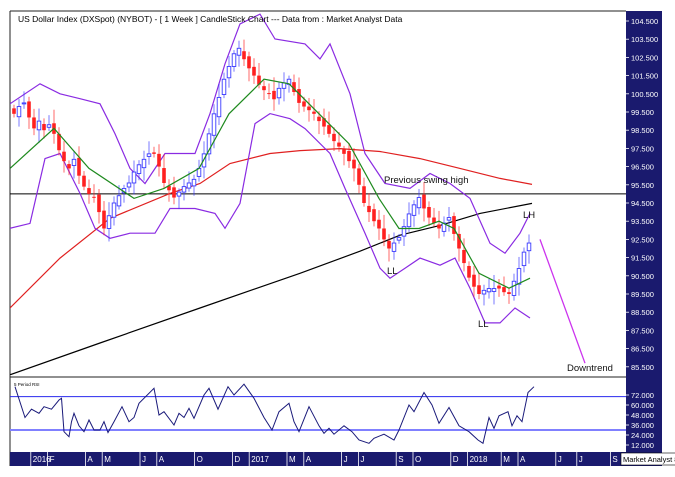 The height and width of the screenshot is (477, 675). I want to click on price-tick-label: 85.500, so click(642, 367).